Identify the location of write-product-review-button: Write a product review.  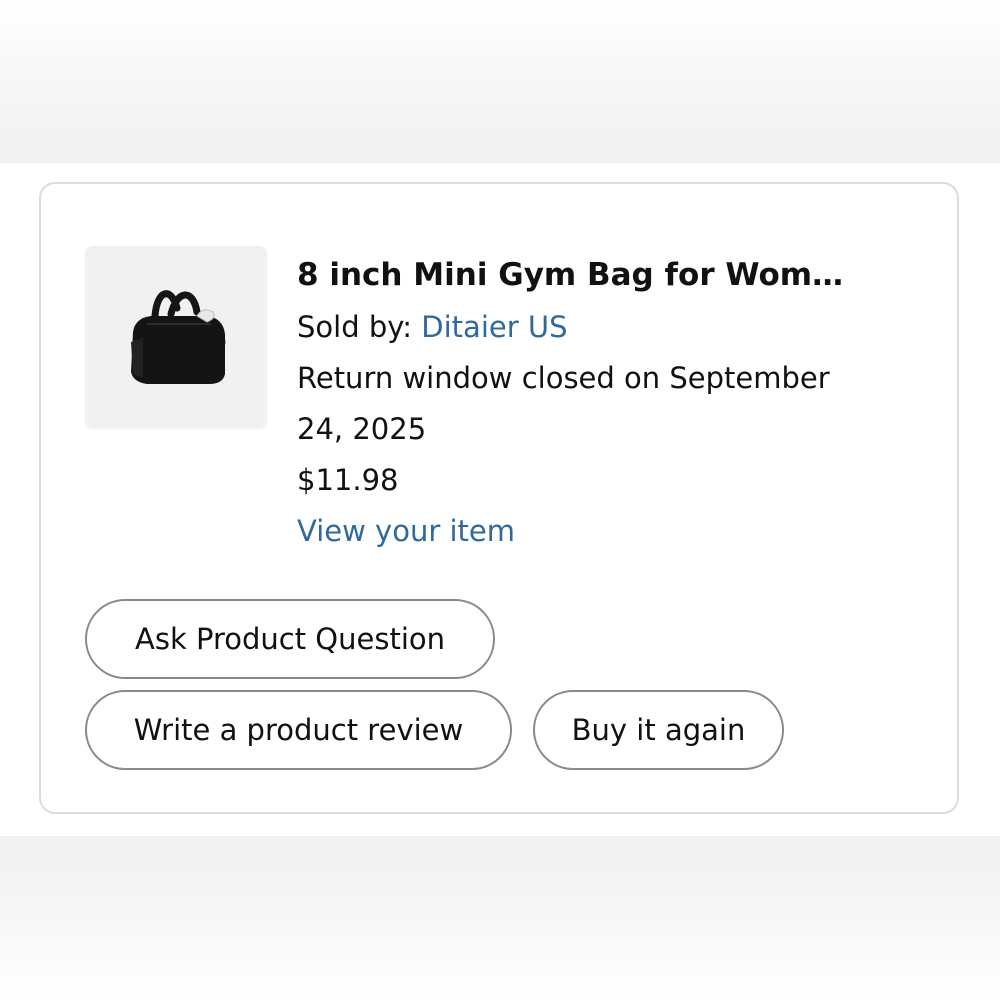
(298, 730).